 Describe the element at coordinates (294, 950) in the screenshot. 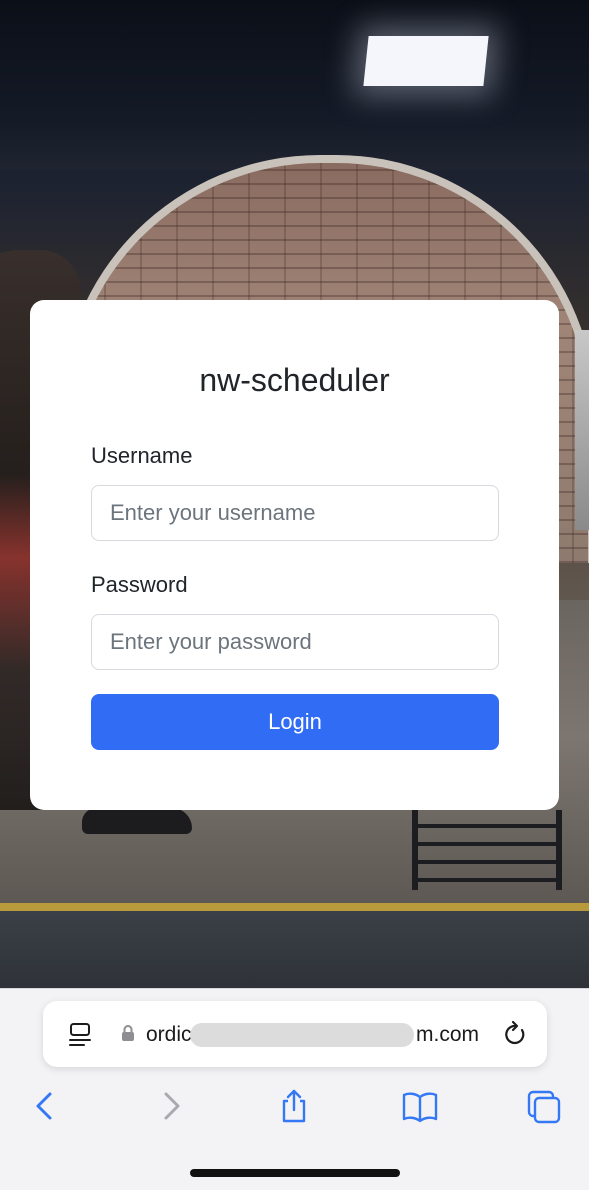

I see `lower-wall` at that location.